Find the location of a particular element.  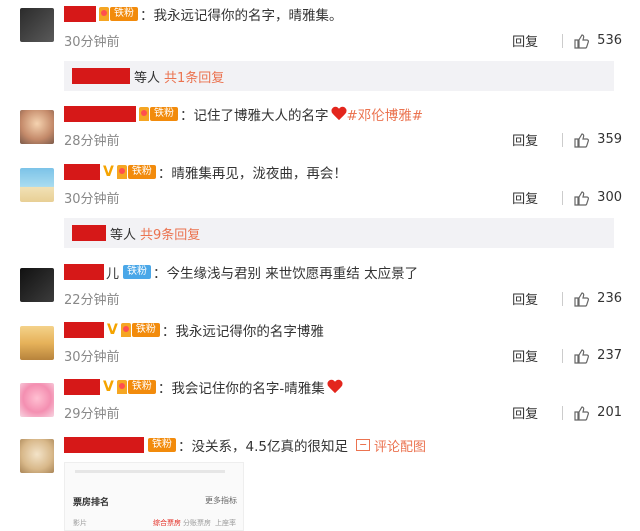

subreply-summary: 等人 共9条回复 is located at coordinates (339, 233).